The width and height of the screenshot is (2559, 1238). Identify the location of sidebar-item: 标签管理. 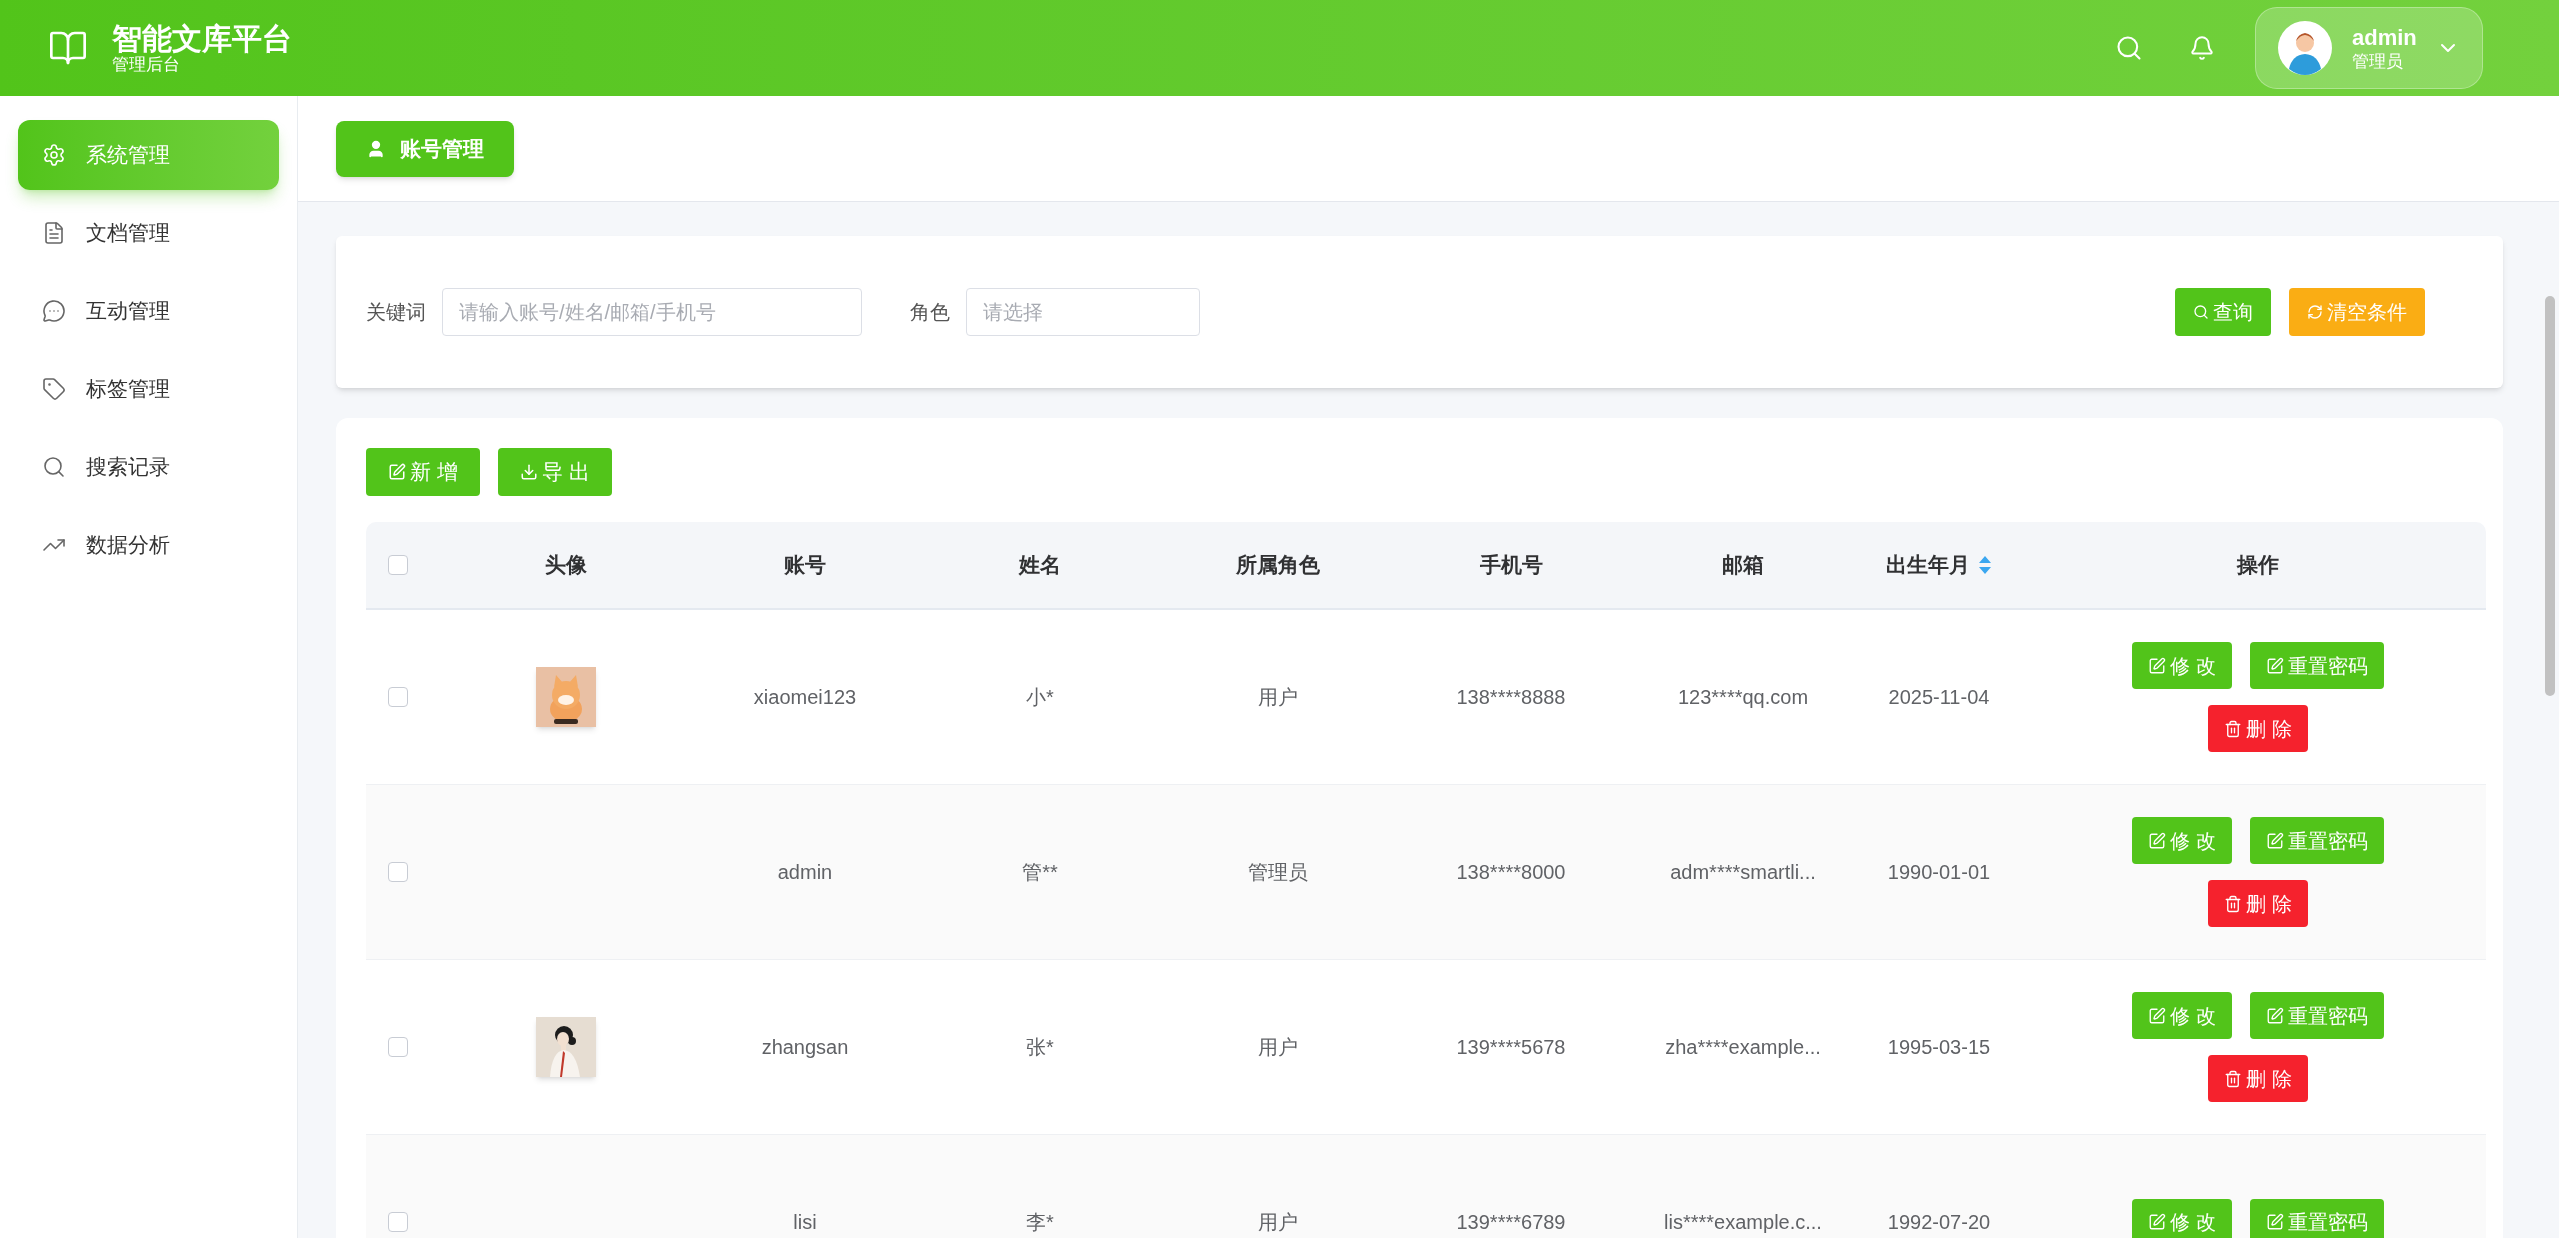
(148, 389).